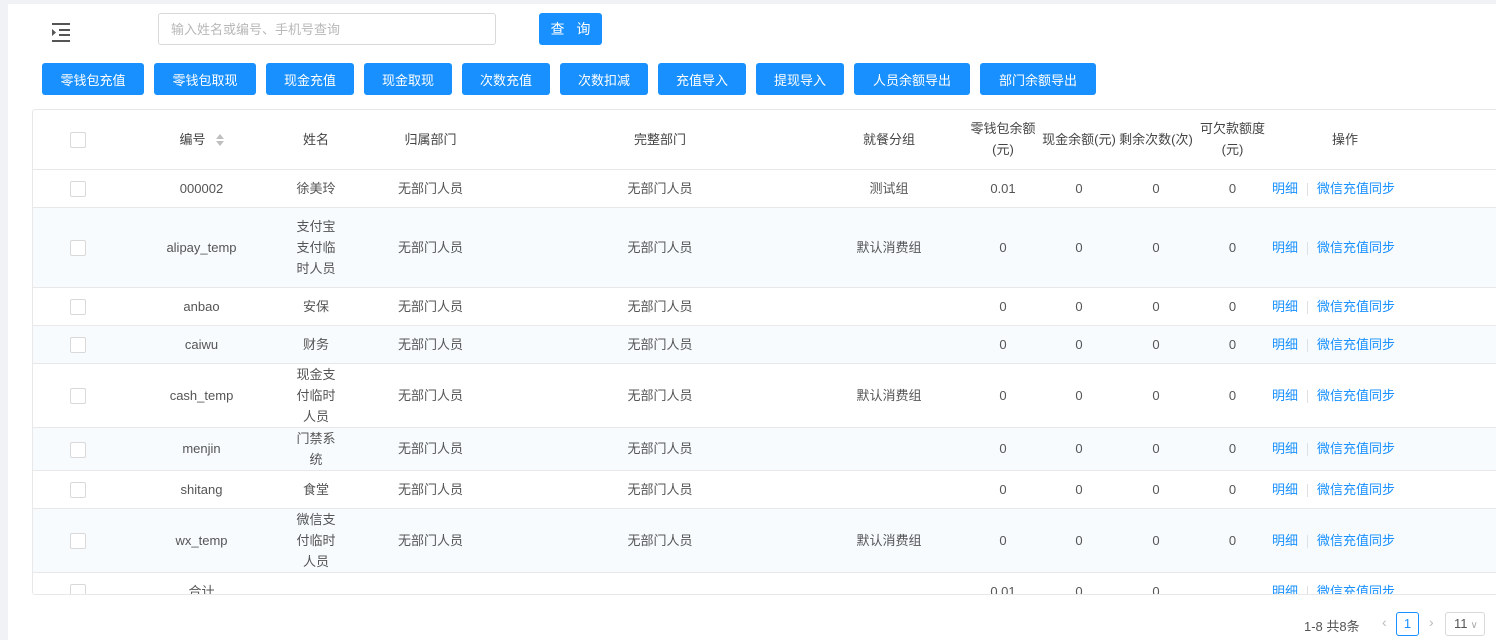 The height and width of the screenshot is (640, 1496). I want to click on wallet-recharge-button: 零钱包充值, so click(93, 79).